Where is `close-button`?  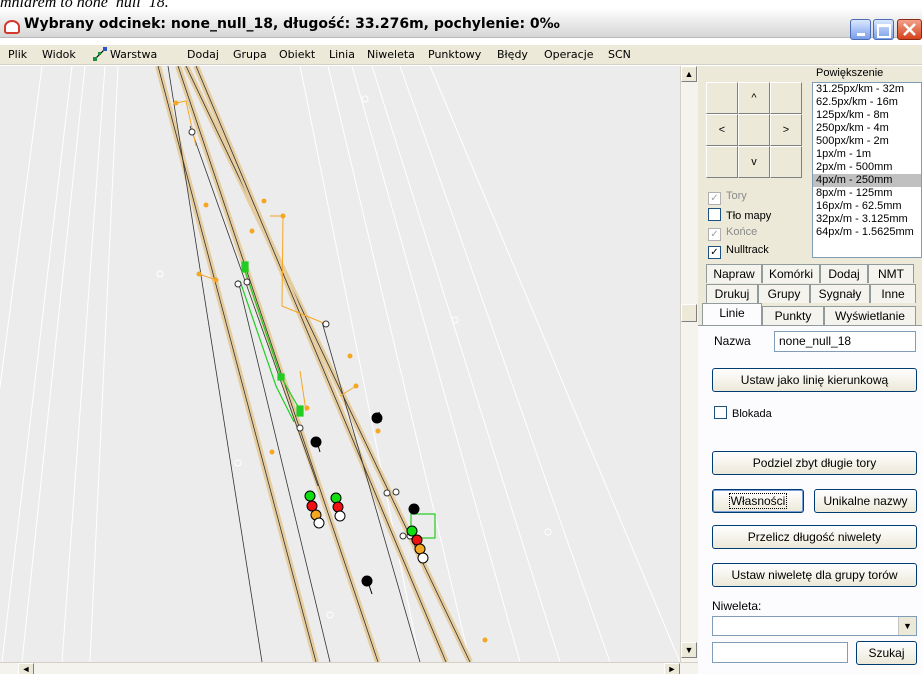 close-button is located at coordinates (909, 29).